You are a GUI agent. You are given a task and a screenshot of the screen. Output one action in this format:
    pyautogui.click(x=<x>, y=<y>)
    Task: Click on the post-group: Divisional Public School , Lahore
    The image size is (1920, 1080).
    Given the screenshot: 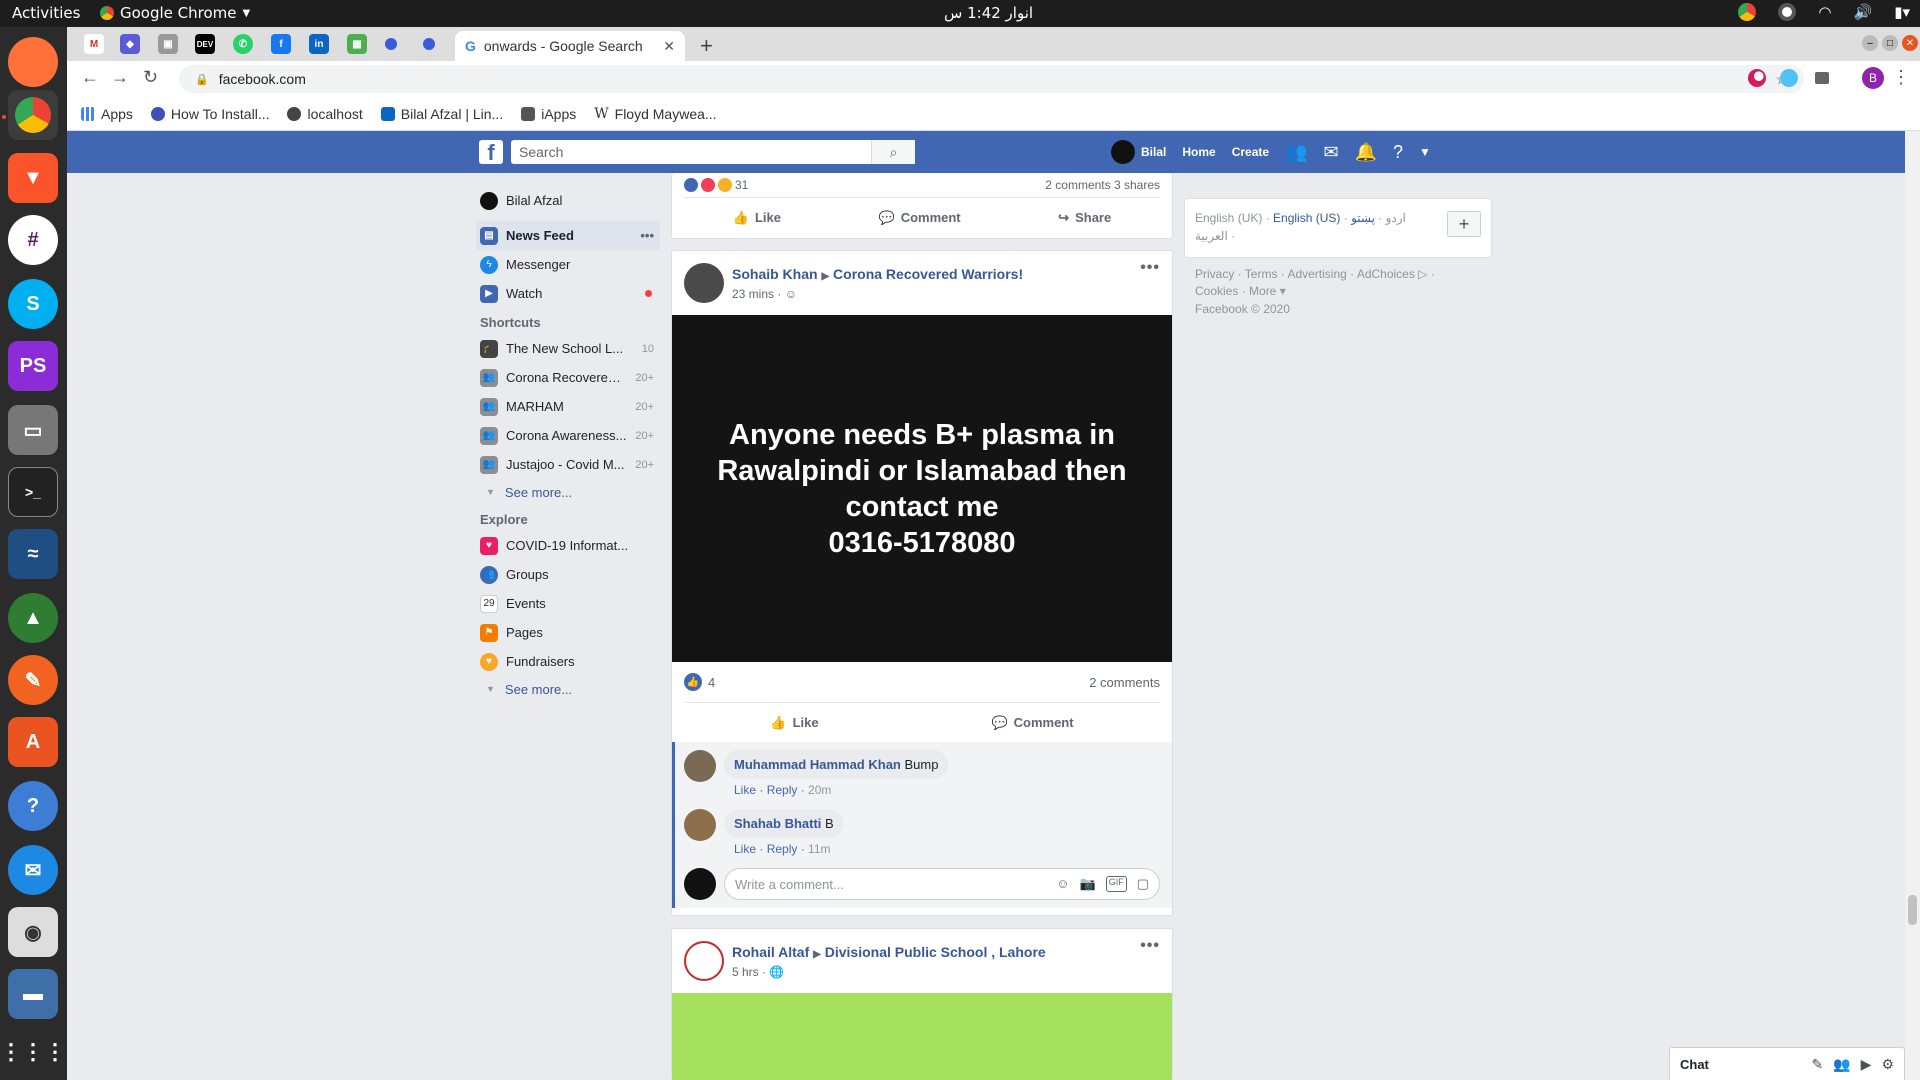 What is the action you would take?
    pyautogui.click(x=935, y=952)
    